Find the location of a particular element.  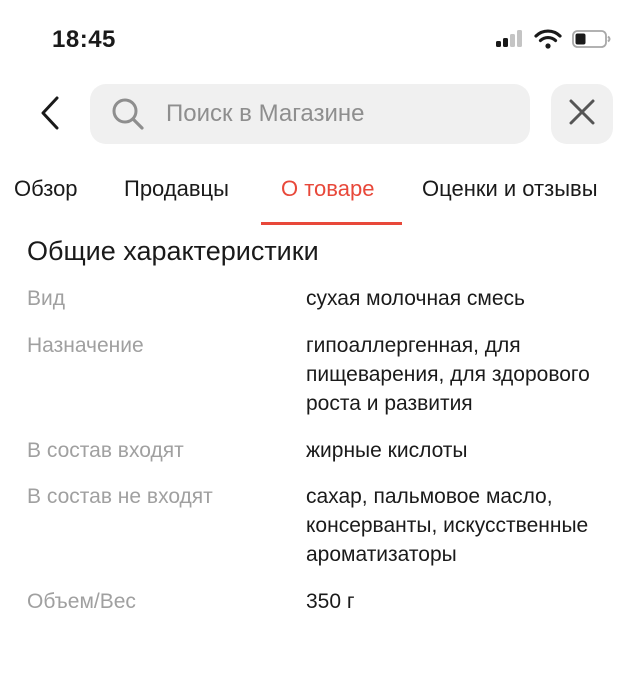

spec-label: Вид is located at coordinates (46, 298).